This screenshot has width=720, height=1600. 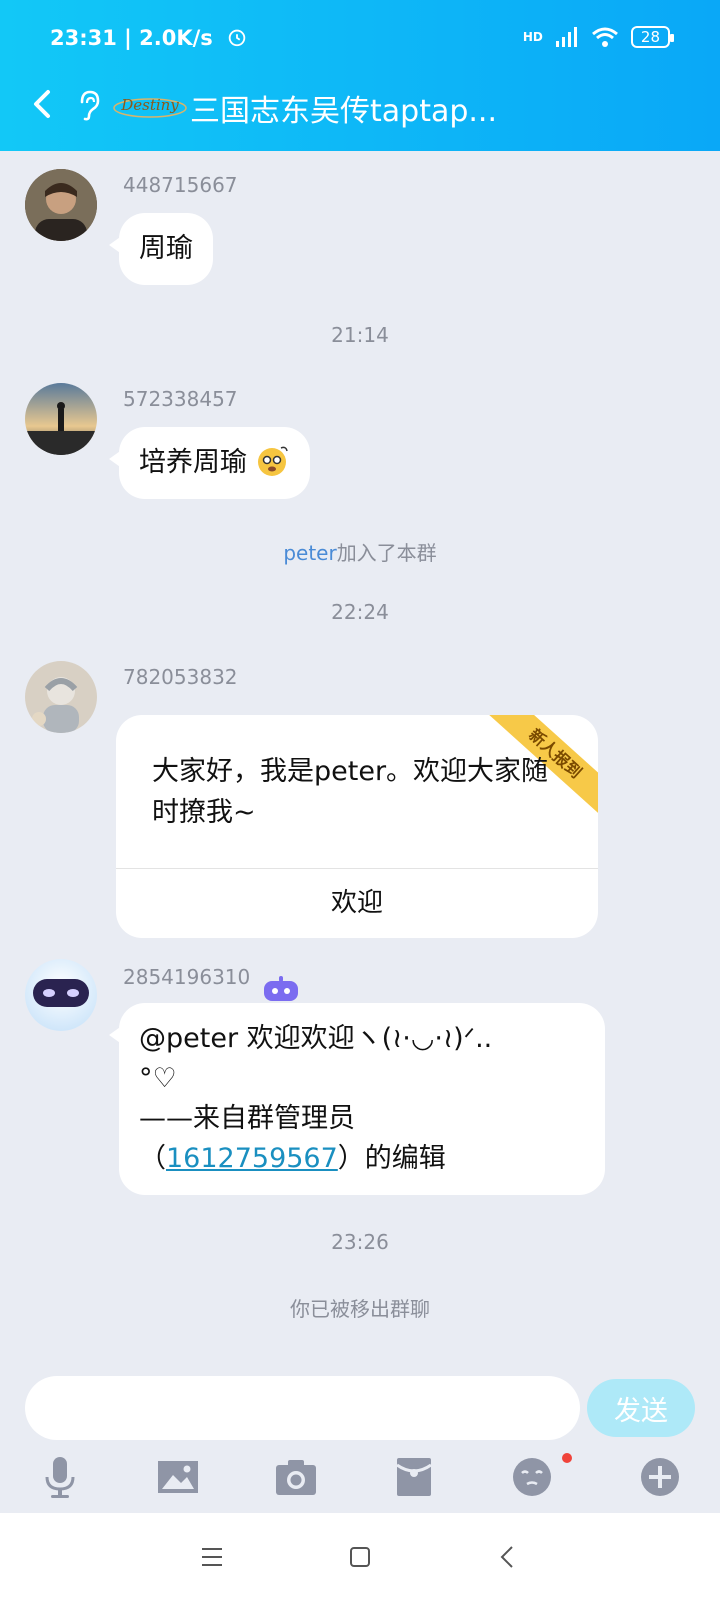 What do you see at coordinates (89, 105) in the screenshot?
I see `ear-icon` at bounding box center [89, 105].